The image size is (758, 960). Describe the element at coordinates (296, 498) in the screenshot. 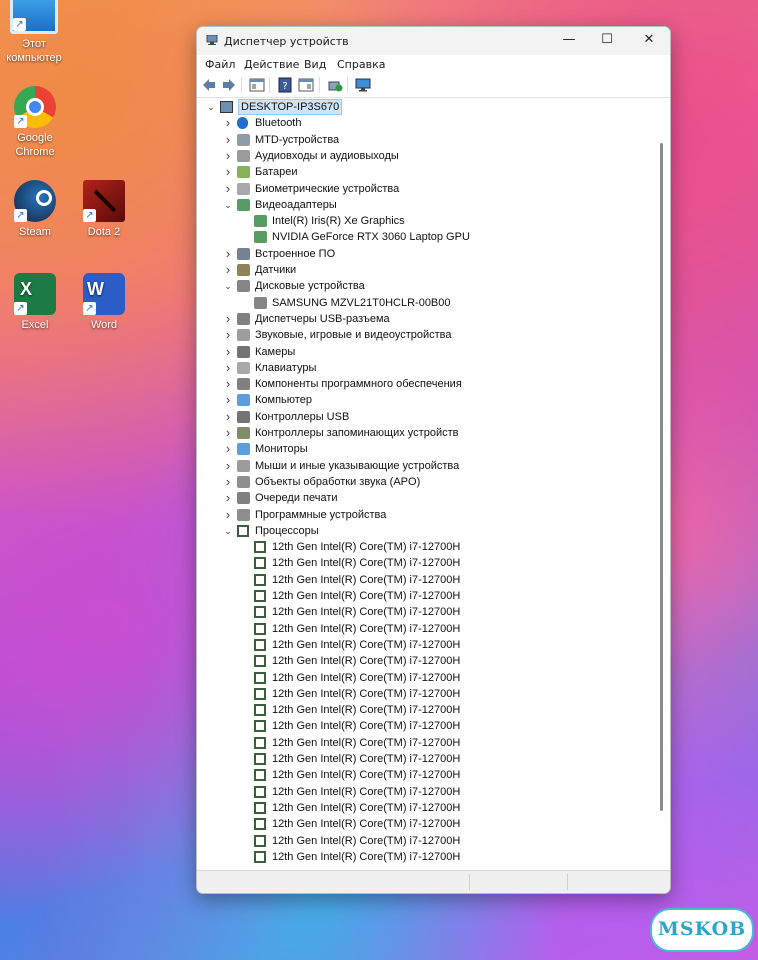

I see `tree-item-label: Очереди печати` at that location.